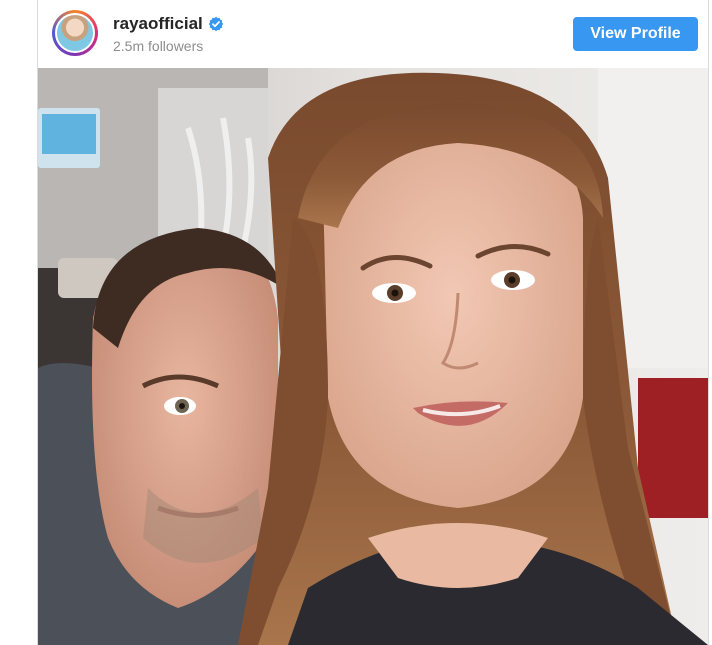  Describe the element at coordinates (216, 24) in the screenshot. I see `verified-badge-icon` at that location.